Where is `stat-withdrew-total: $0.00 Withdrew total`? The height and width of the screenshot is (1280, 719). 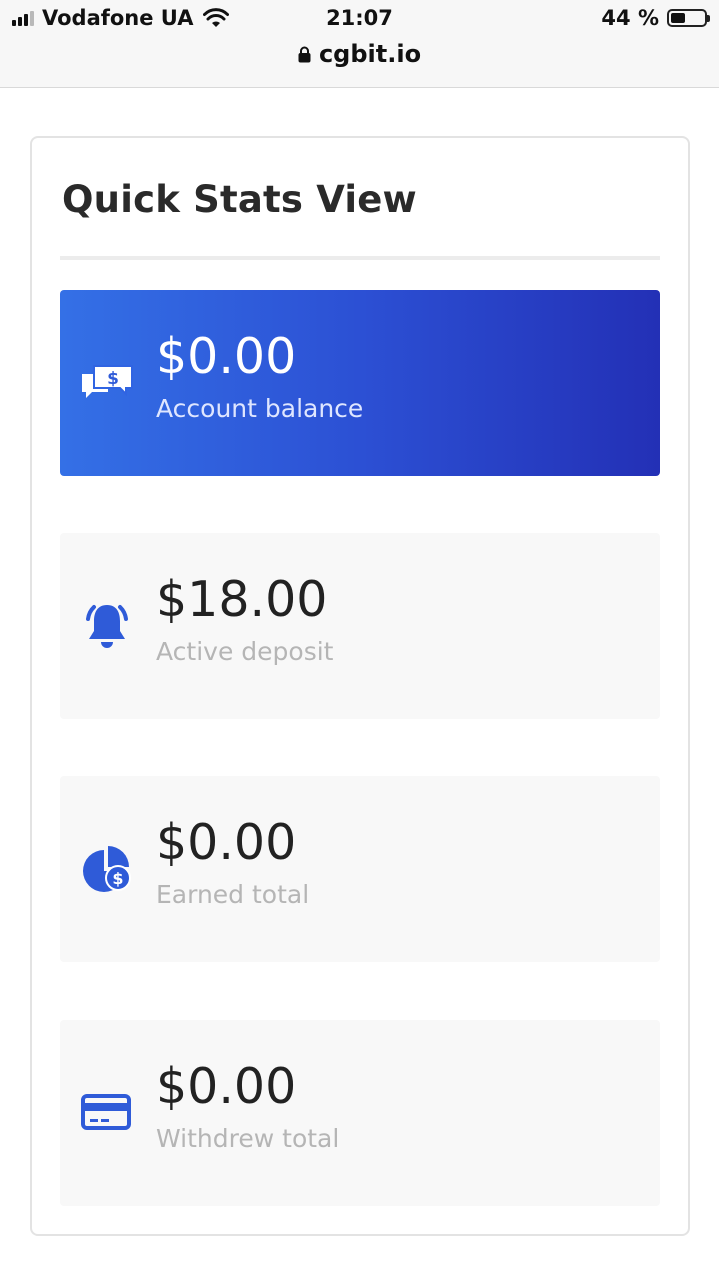 stat-withdrew-total: $0.00 Withdrew total is located at coordinates (360, 1113).